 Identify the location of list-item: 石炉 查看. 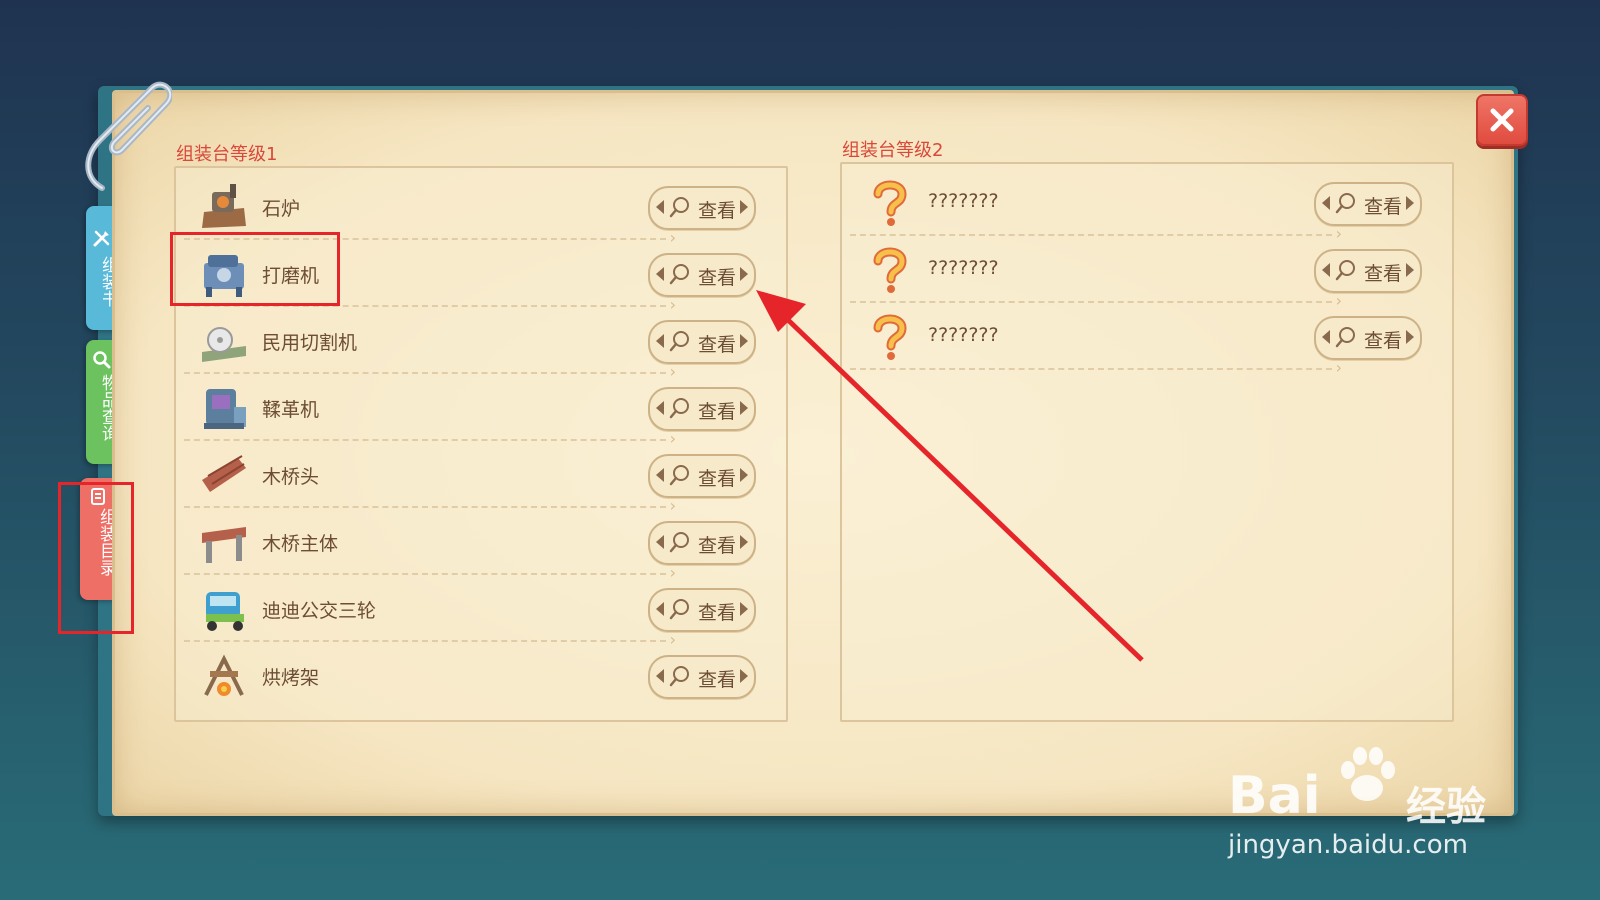
(481, 209).